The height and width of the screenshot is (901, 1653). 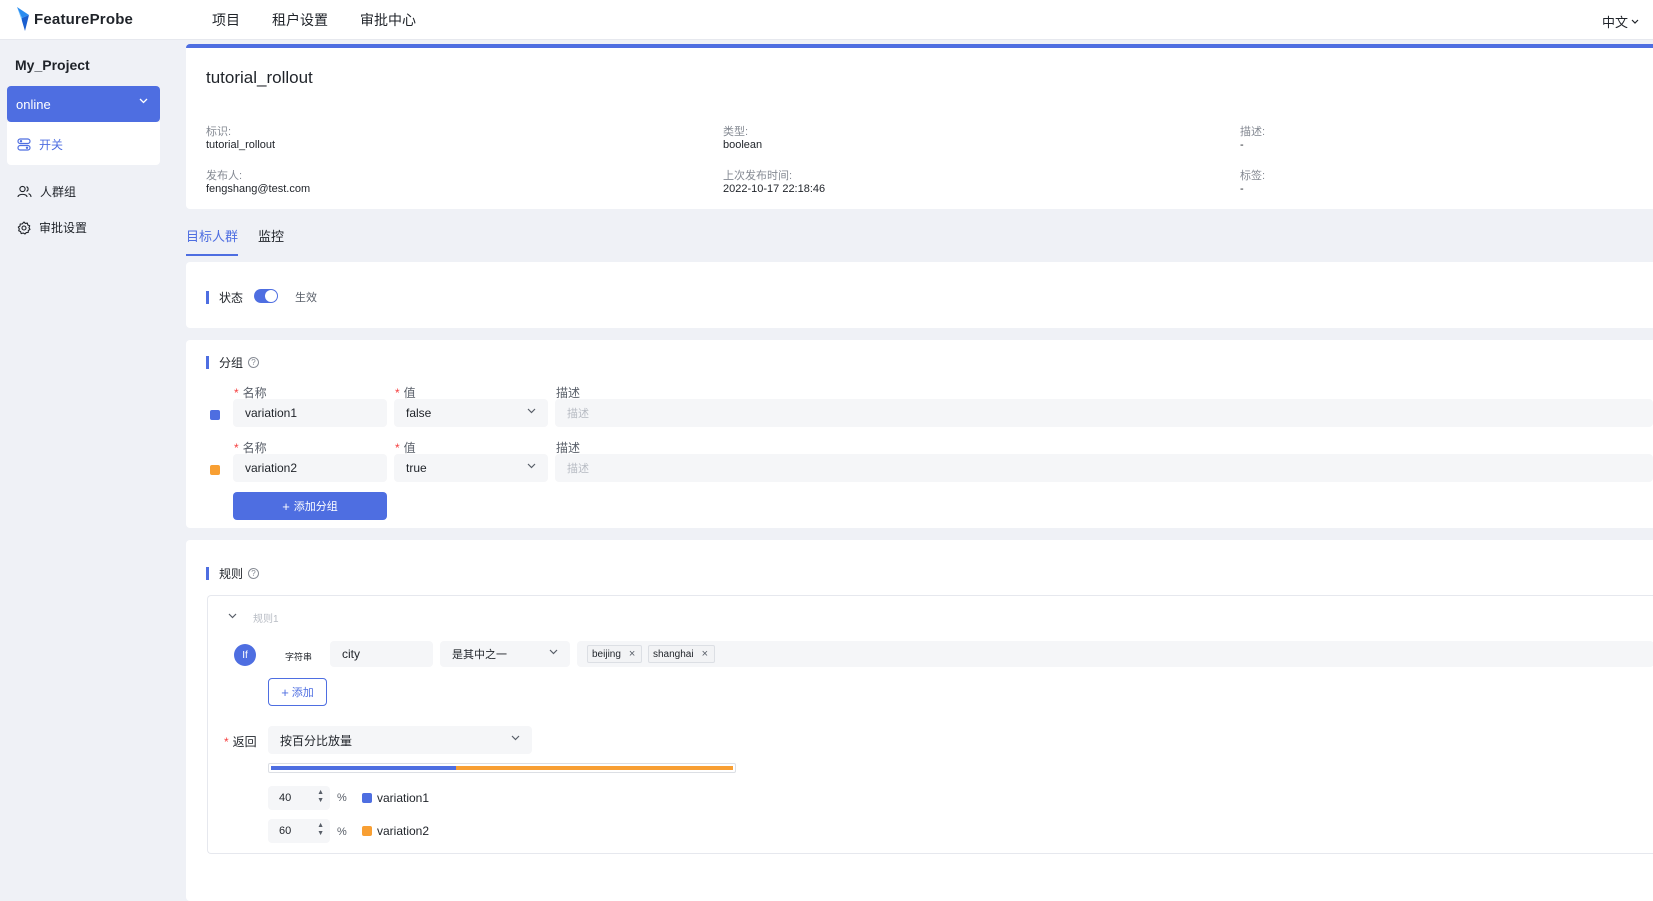 What do you see at coordinates (33, 104) in the screenshot?
I see `environment-name: online` at bounding box center [33, 104].